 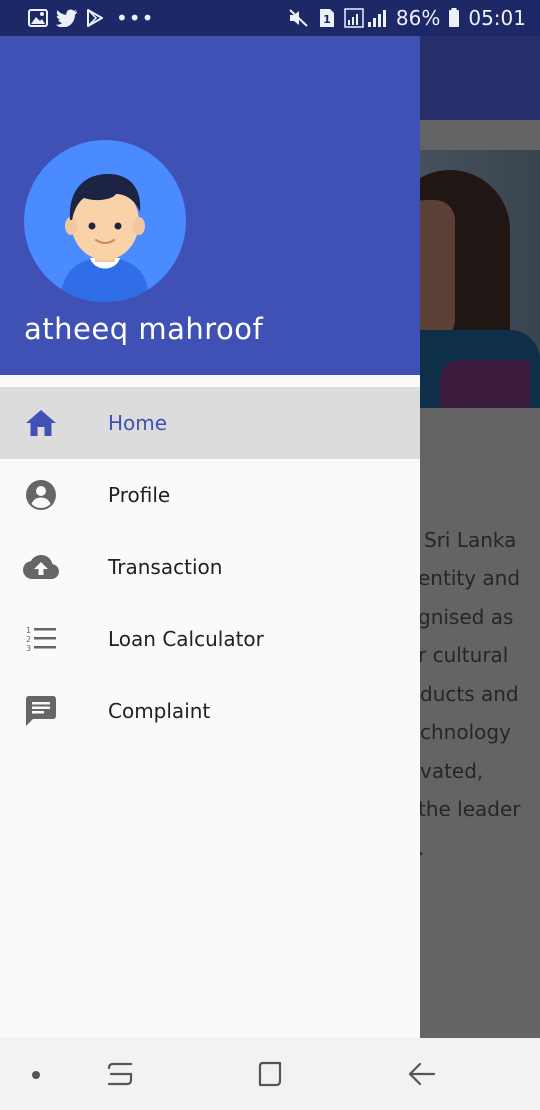 I want to click on drawer-item-home: Home, so click(x=210, y=423).